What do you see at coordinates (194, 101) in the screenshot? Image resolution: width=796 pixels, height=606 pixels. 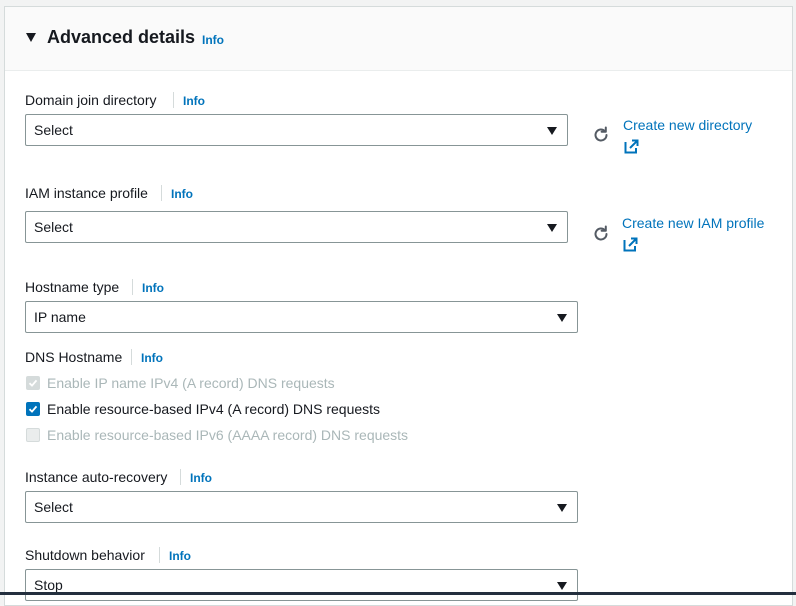 I see `domain-join-info-link: Info` at bounding box center [194, 101].